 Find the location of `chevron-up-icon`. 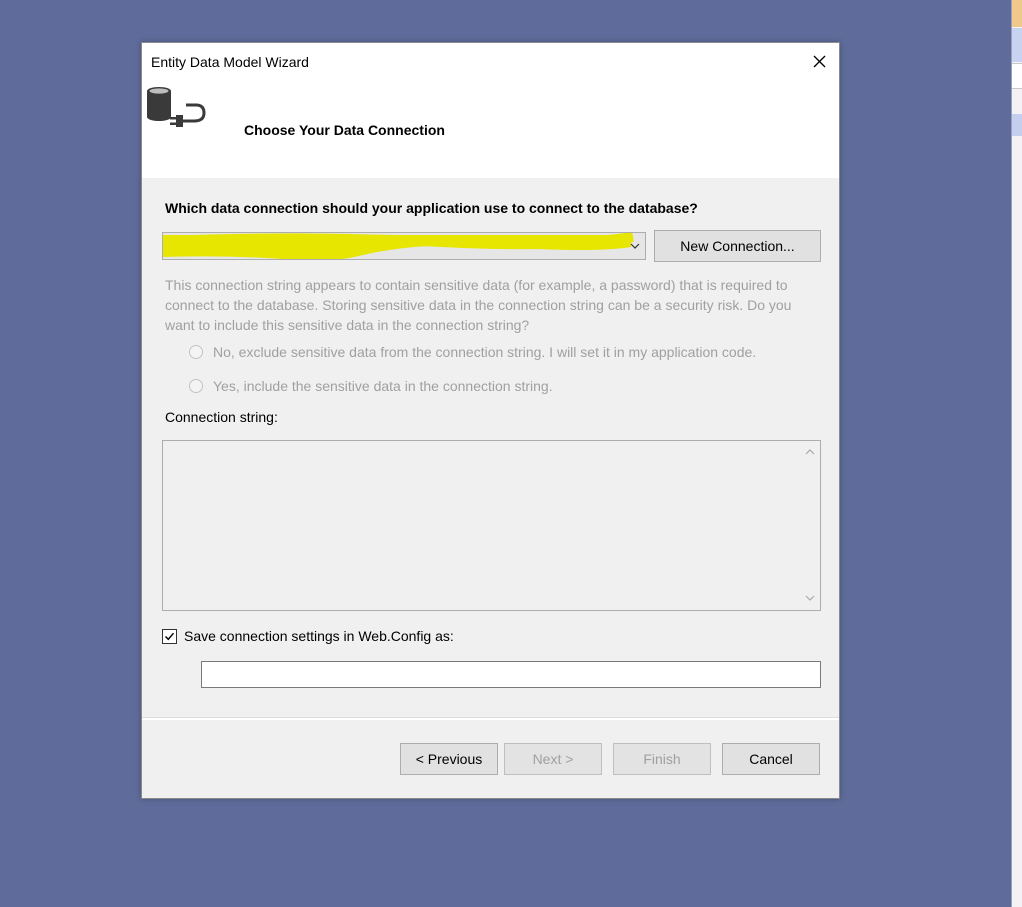

chevron-up-icon is located at coordinates (810, 452).